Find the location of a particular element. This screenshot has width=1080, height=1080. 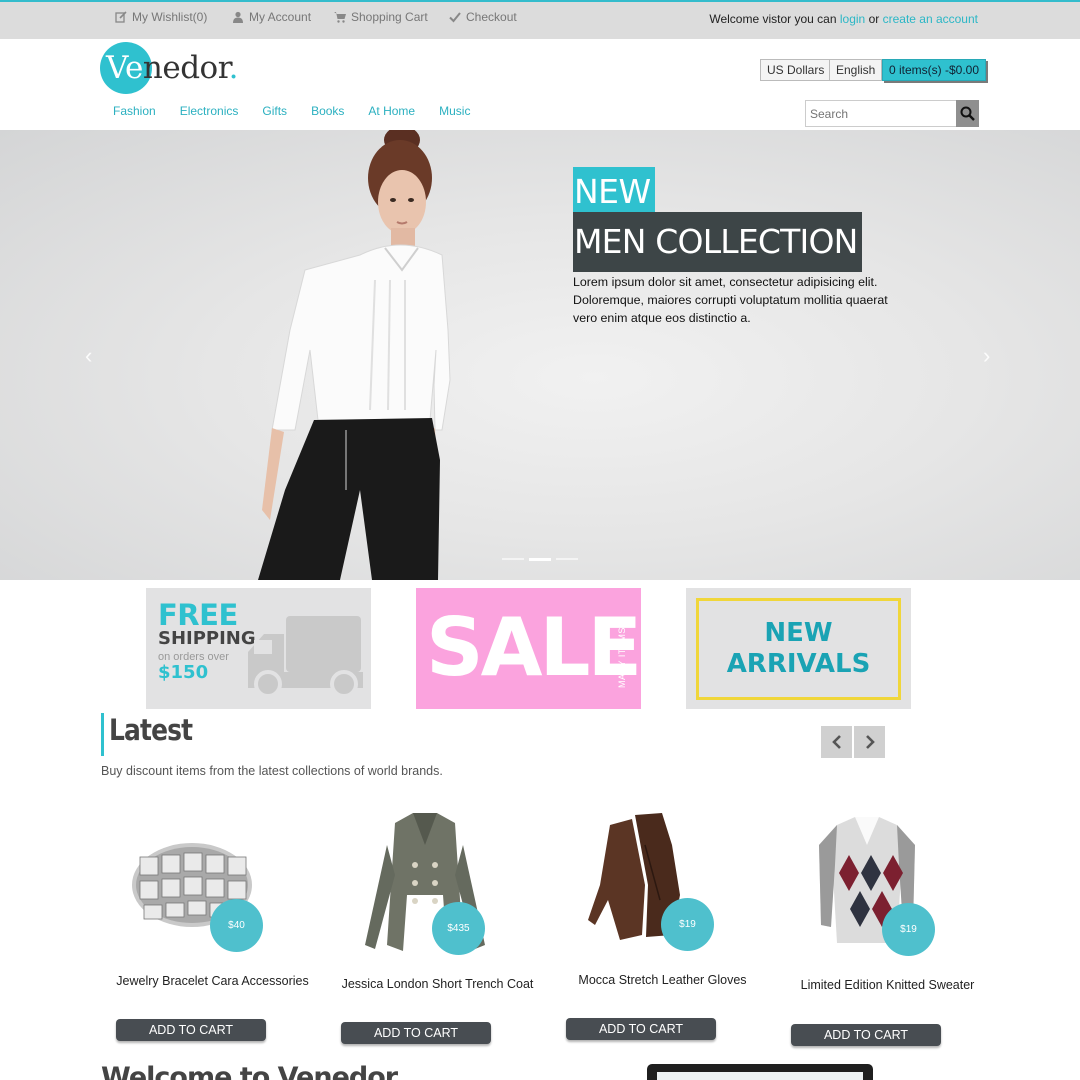

hero-pagination is located at coordinates (540, 559).